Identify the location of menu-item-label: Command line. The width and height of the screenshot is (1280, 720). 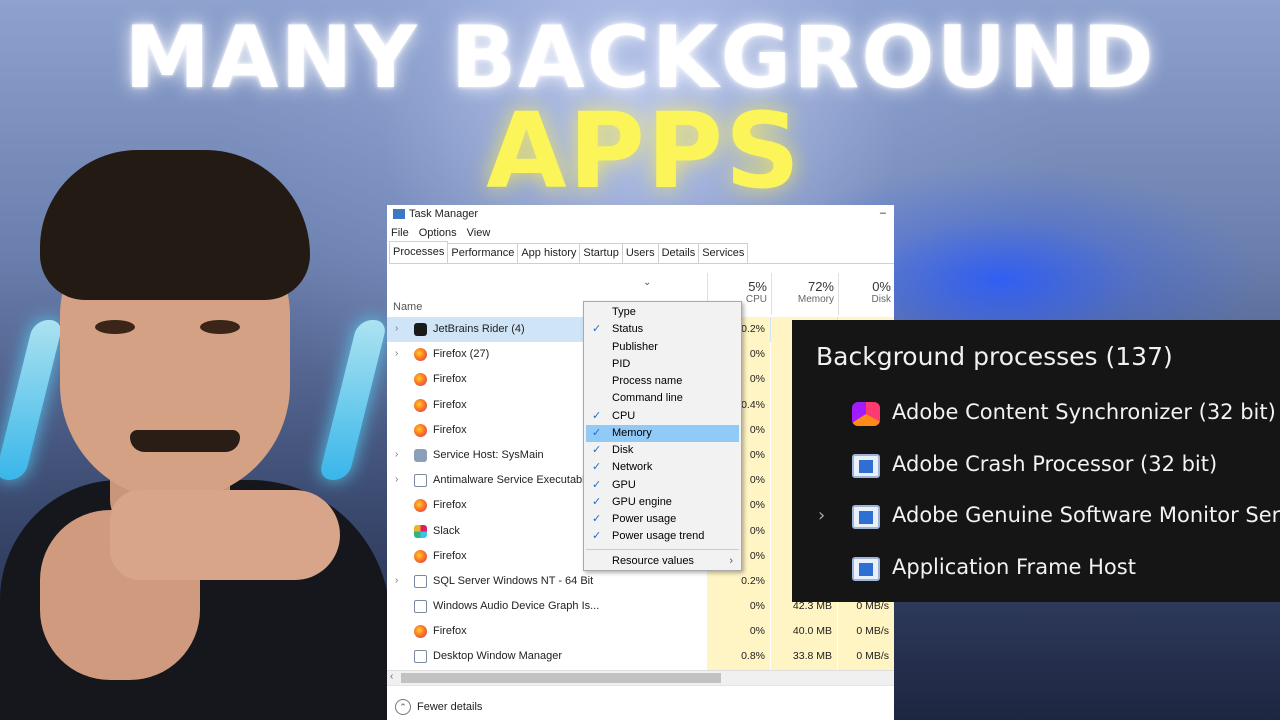
(647, 398).